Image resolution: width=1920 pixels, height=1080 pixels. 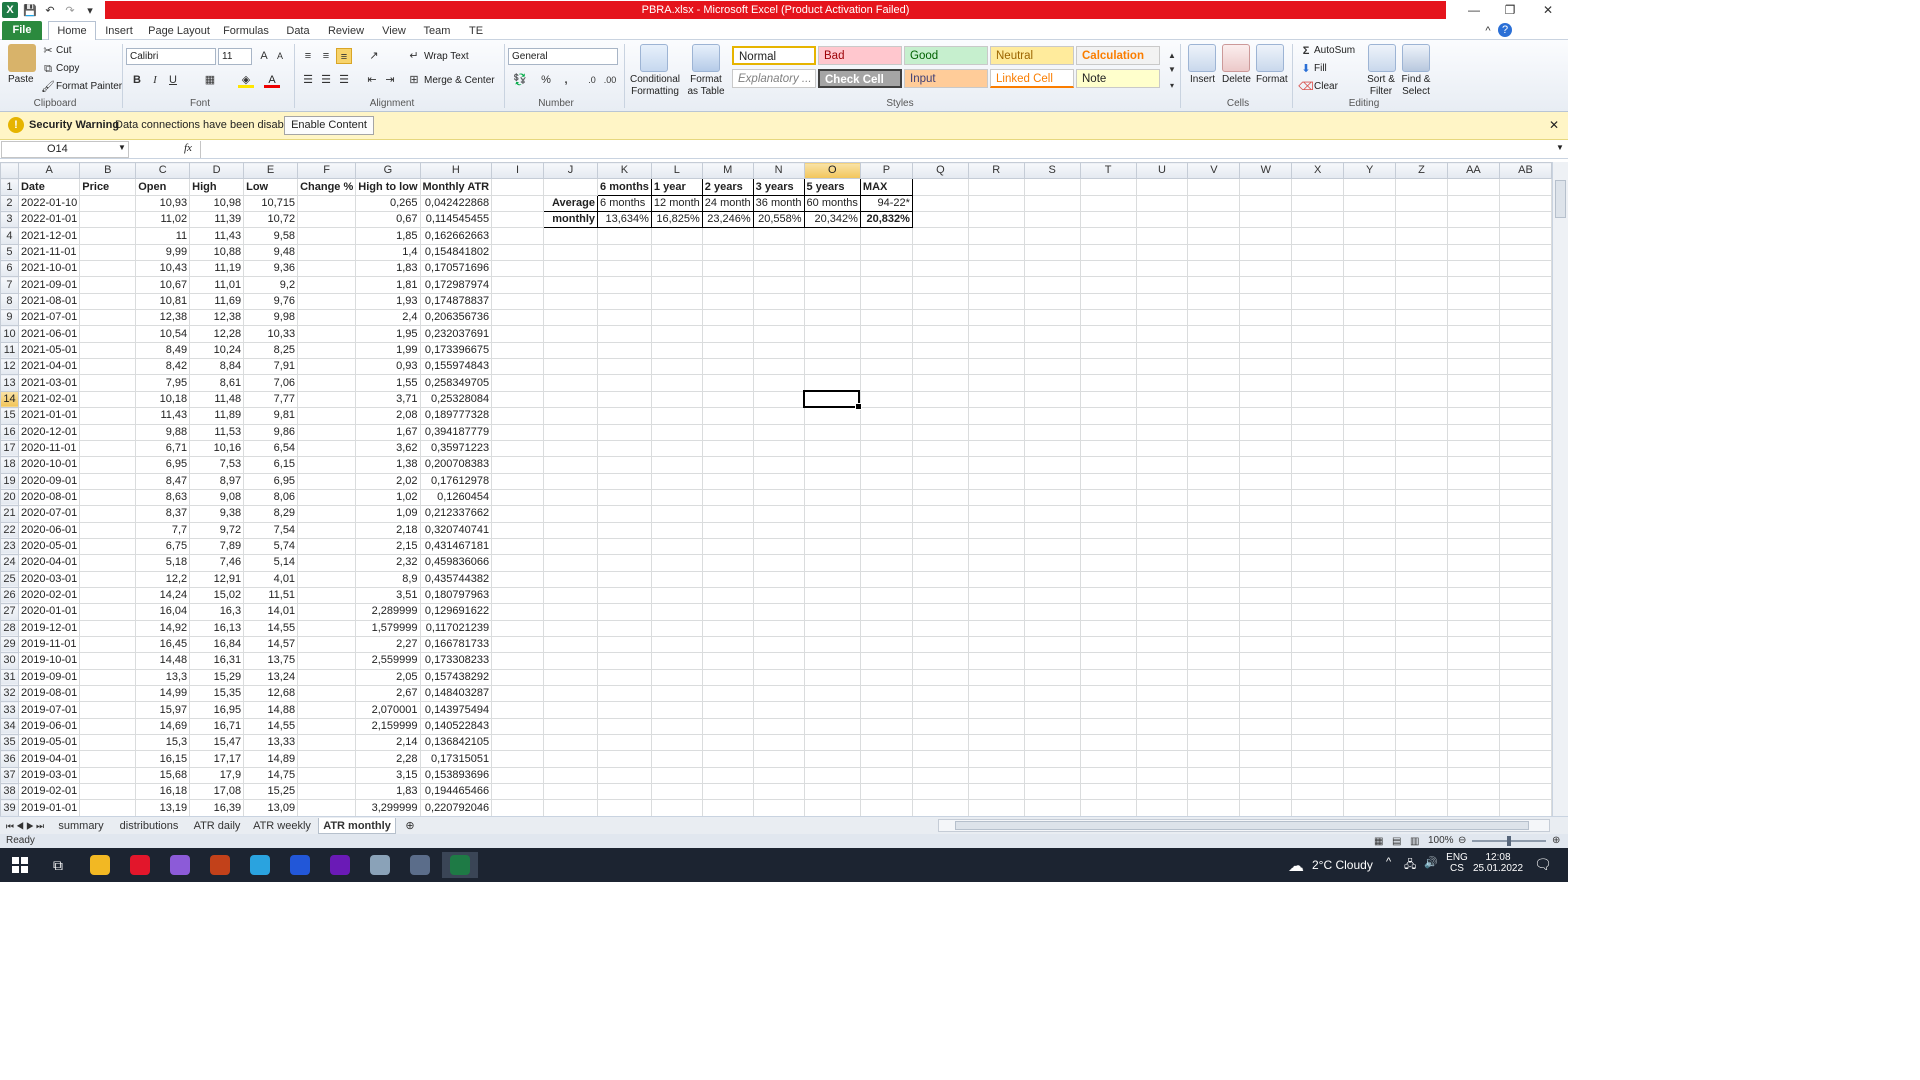 I want to click on cell-J32, so click(x=571, y=693).